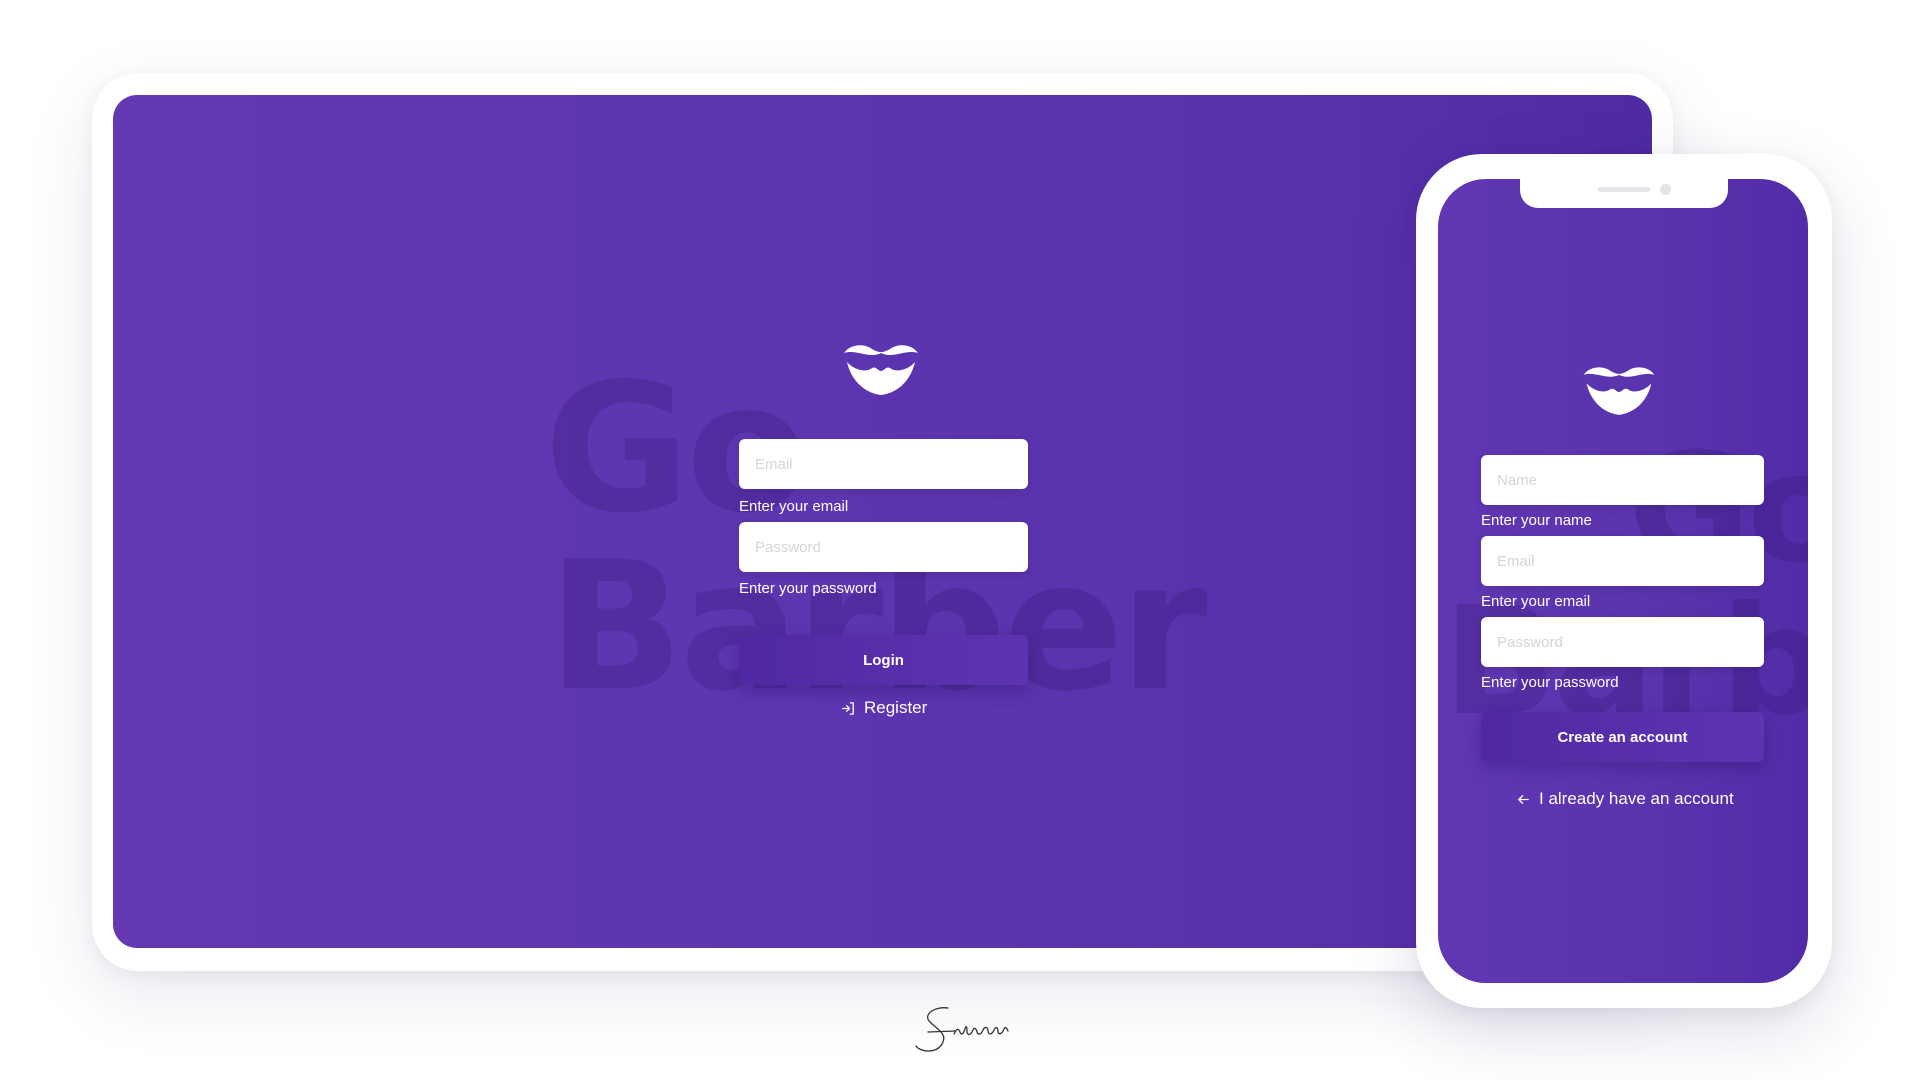 The width and height of the screenshot is (1920, 1080). I want to click on log-in-icon, so click(848, 708).